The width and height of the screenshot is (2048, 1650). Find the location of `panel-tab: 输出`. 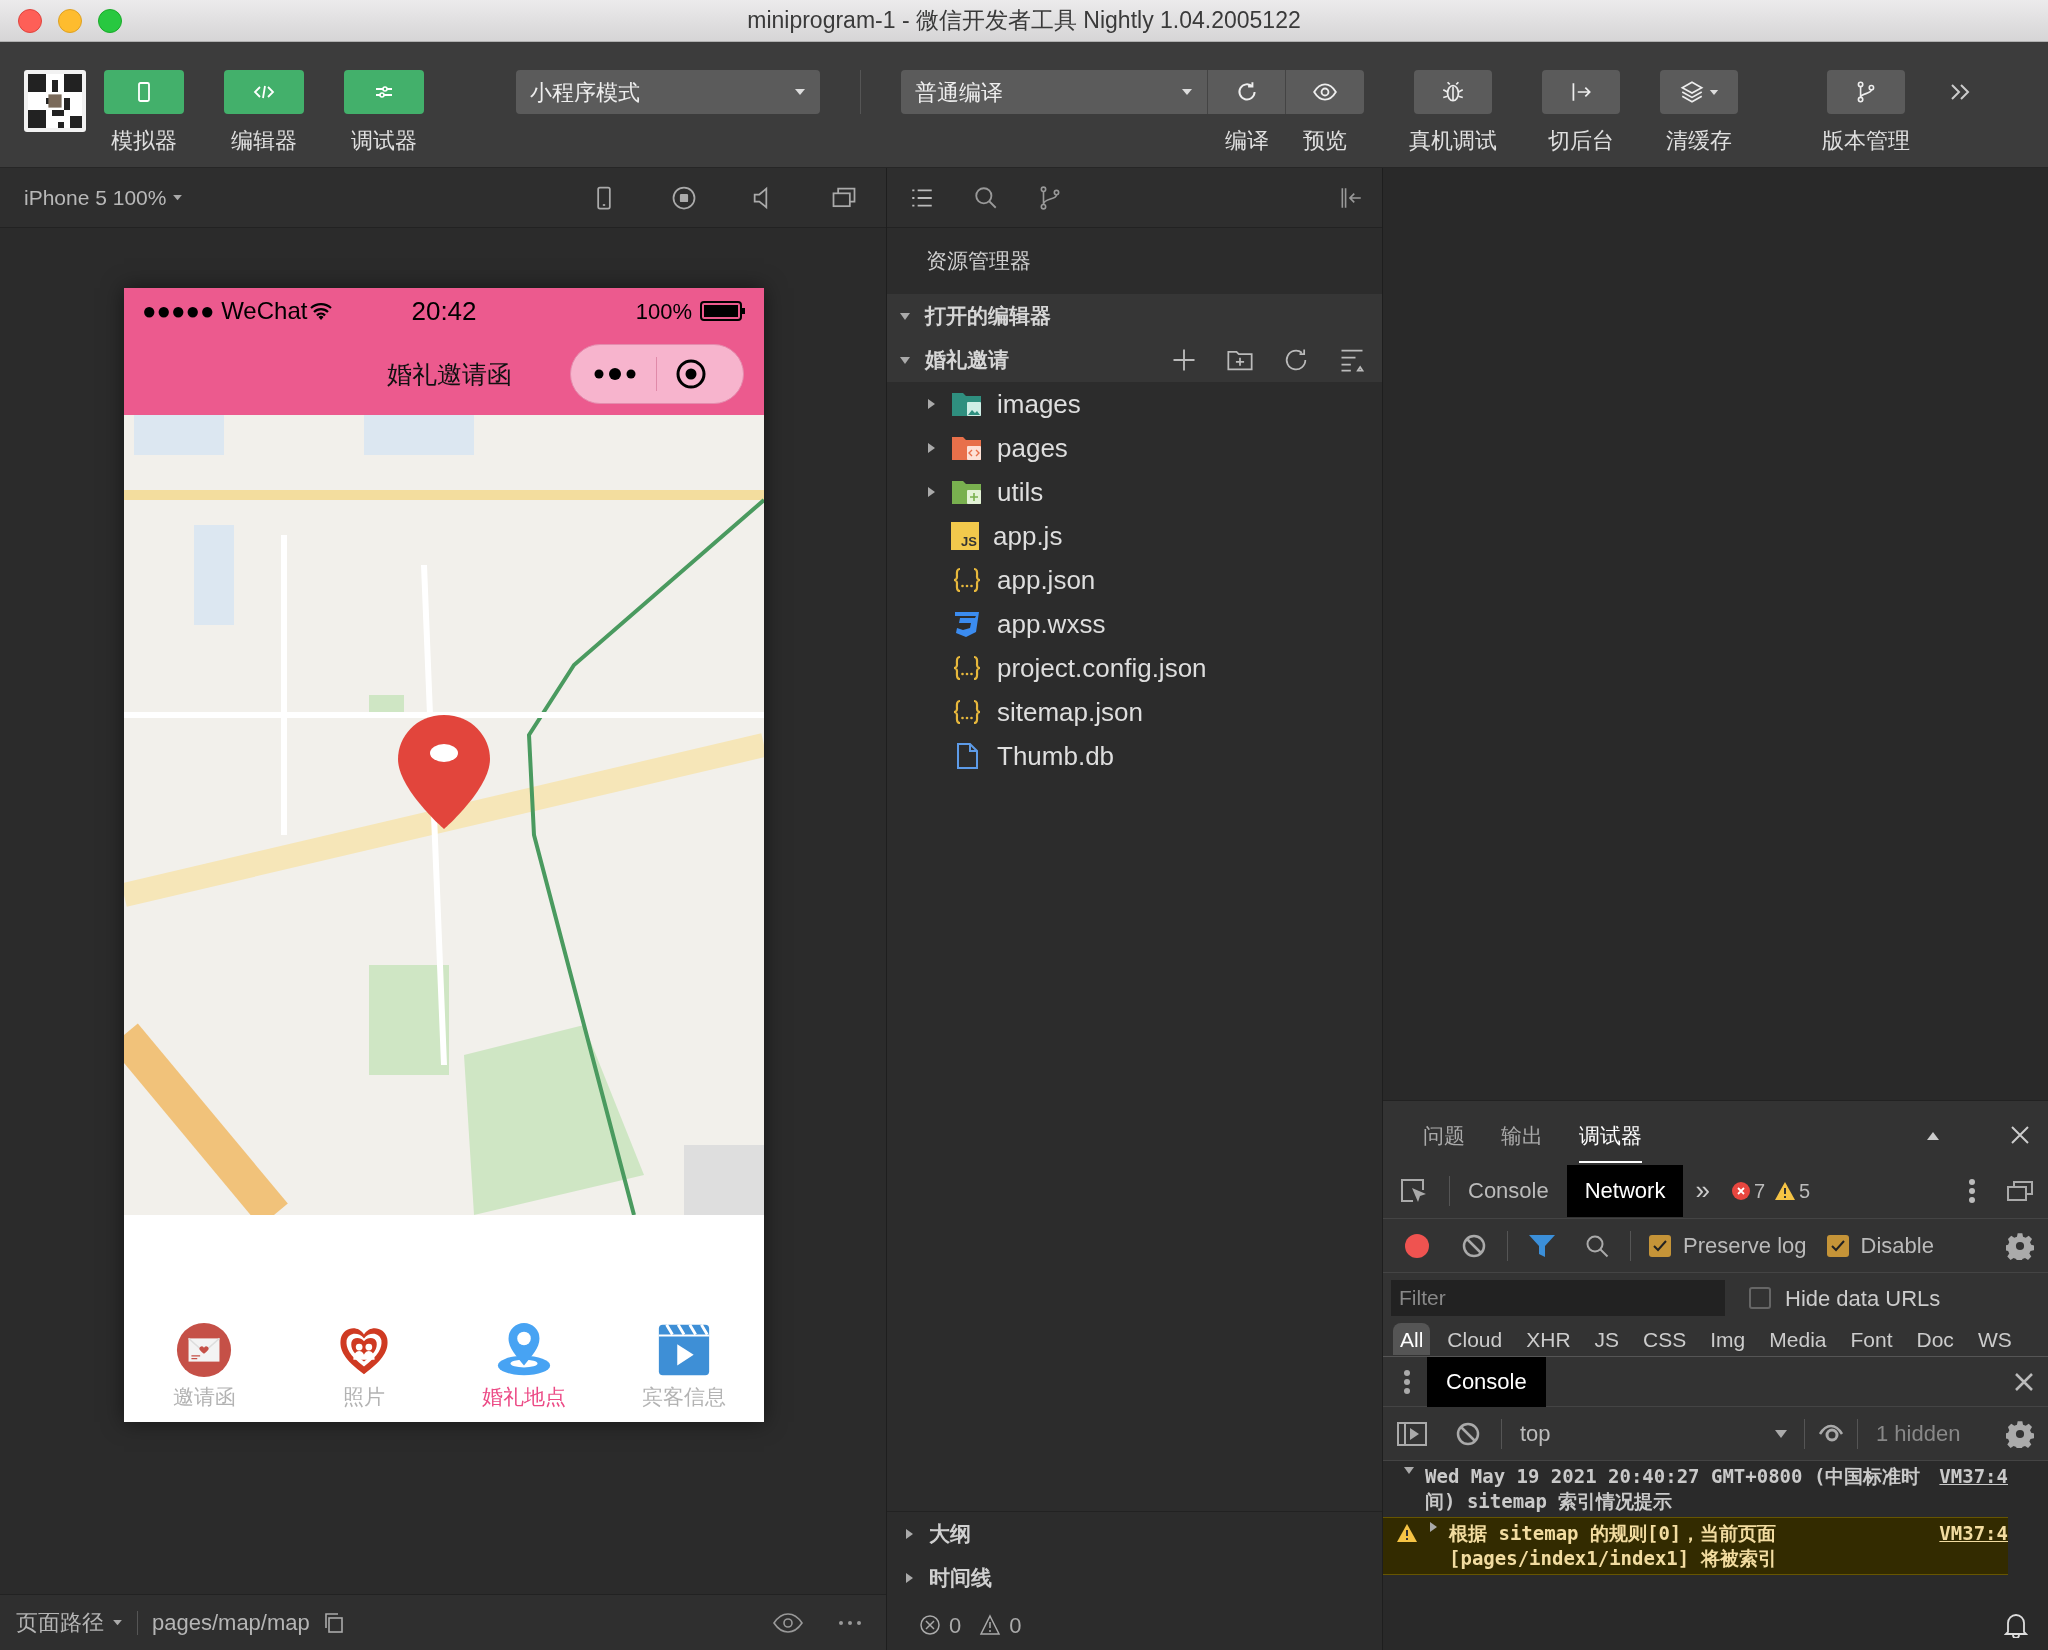

panel-tab: 输出 is located at coordinates (1522, 1141).